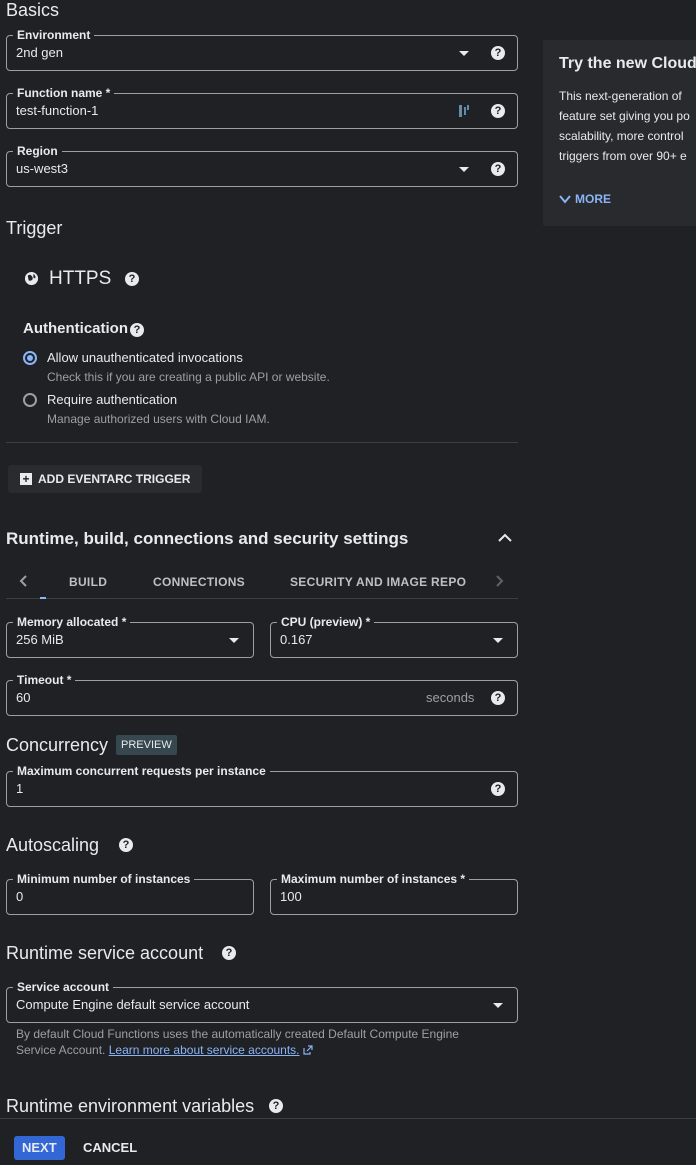  What do you see at coordinates (378, 582) in the screenshot?
I see `tab-security-and-image-repo: SECURITY AND IMAGE REPO` at bounding box center [378, 582].